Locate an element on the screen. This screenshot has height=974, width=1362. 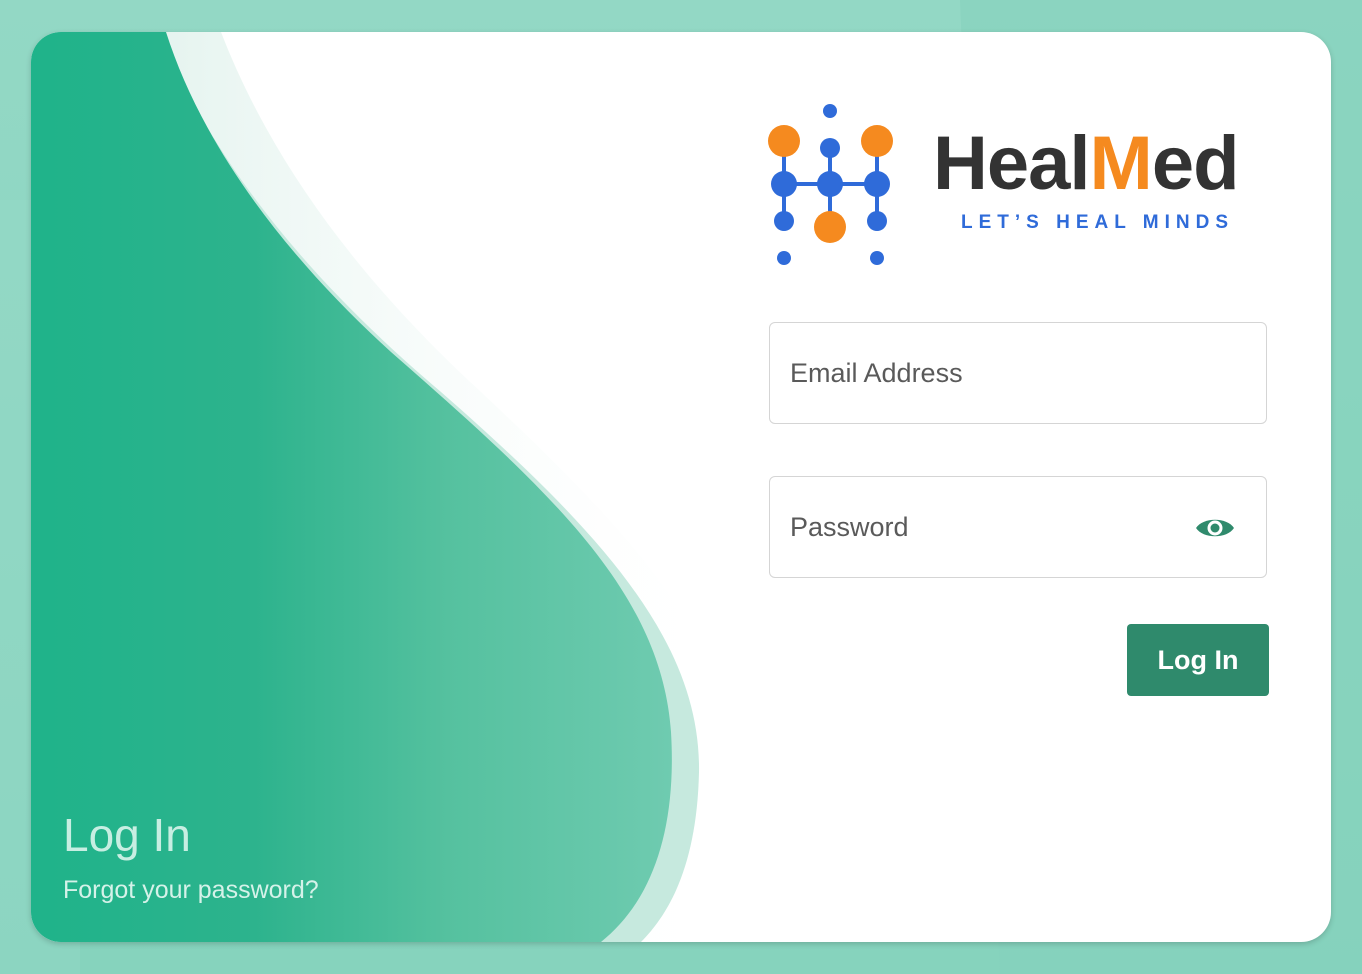
eye-icon is located at coordinates (1215, 528).